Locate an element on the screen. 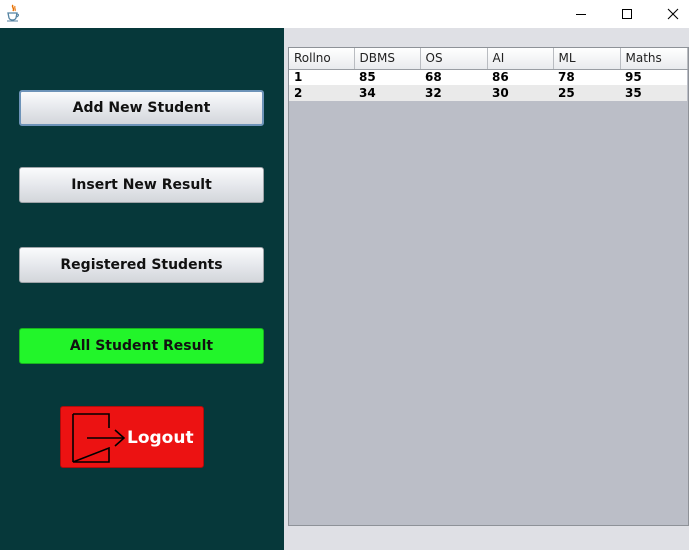 Image resolution: width=689 pixels, height=550 pixels. close-button is located at coordinates (669, 14).